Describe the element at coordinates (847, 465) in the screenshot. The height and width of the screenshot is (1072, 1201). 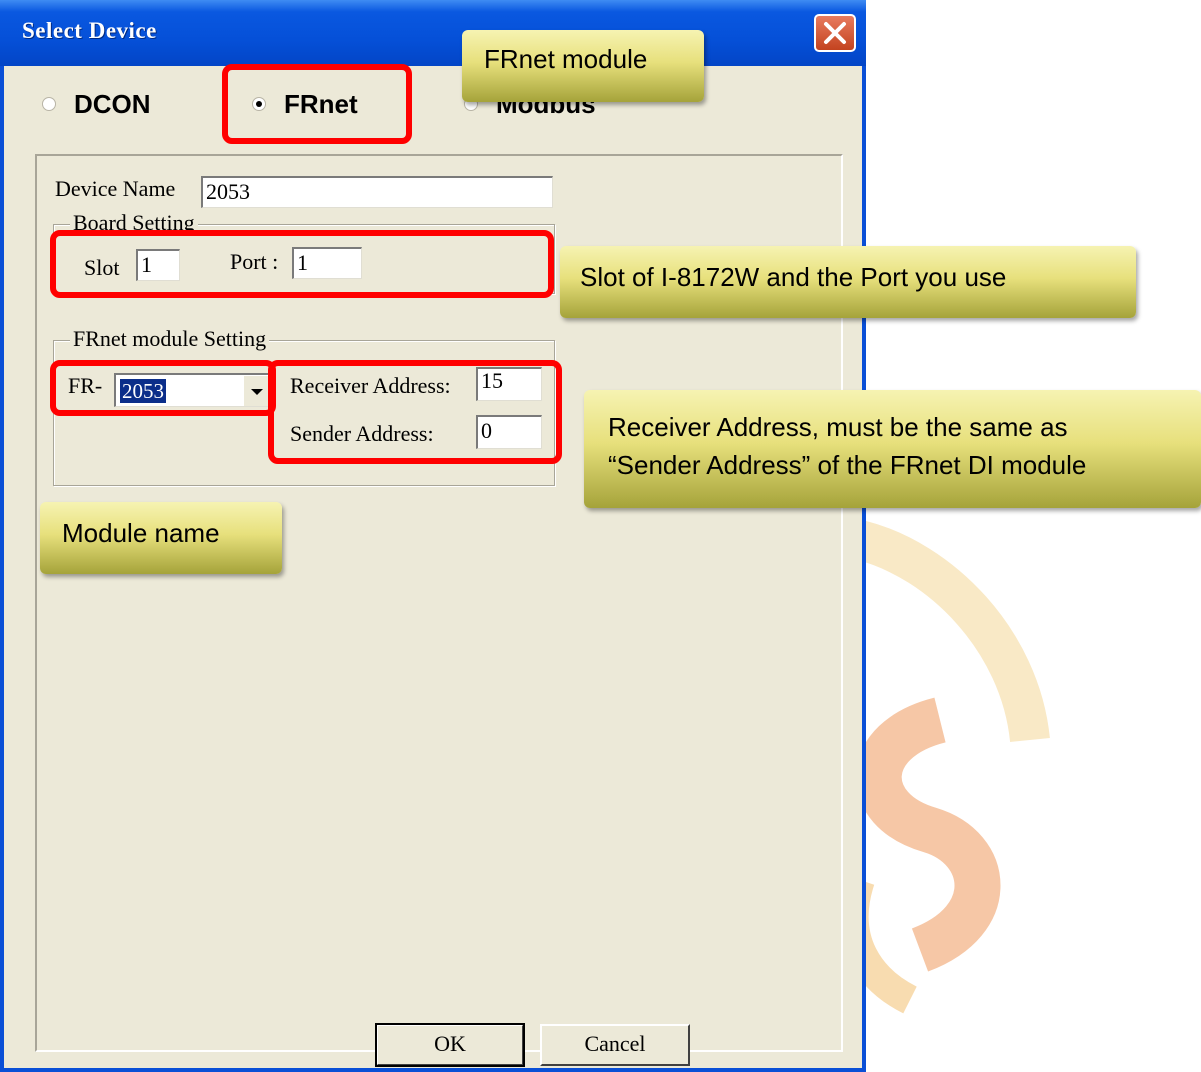
I see `callout-text-line2: “Sender Address” of the FRnet DI module` at that location.